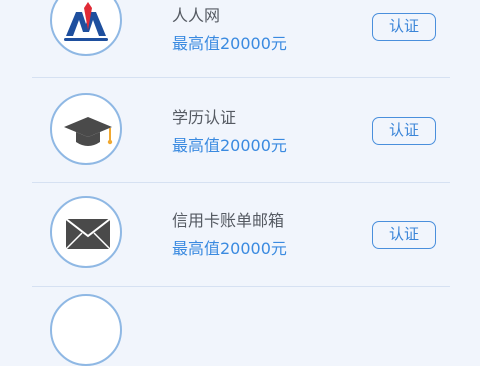 This screenshot has height=366, width=480. What do you see at coordinates (86, 330) in the screenshot?
I see `next-item-icon` at bounding box center [86, 330].